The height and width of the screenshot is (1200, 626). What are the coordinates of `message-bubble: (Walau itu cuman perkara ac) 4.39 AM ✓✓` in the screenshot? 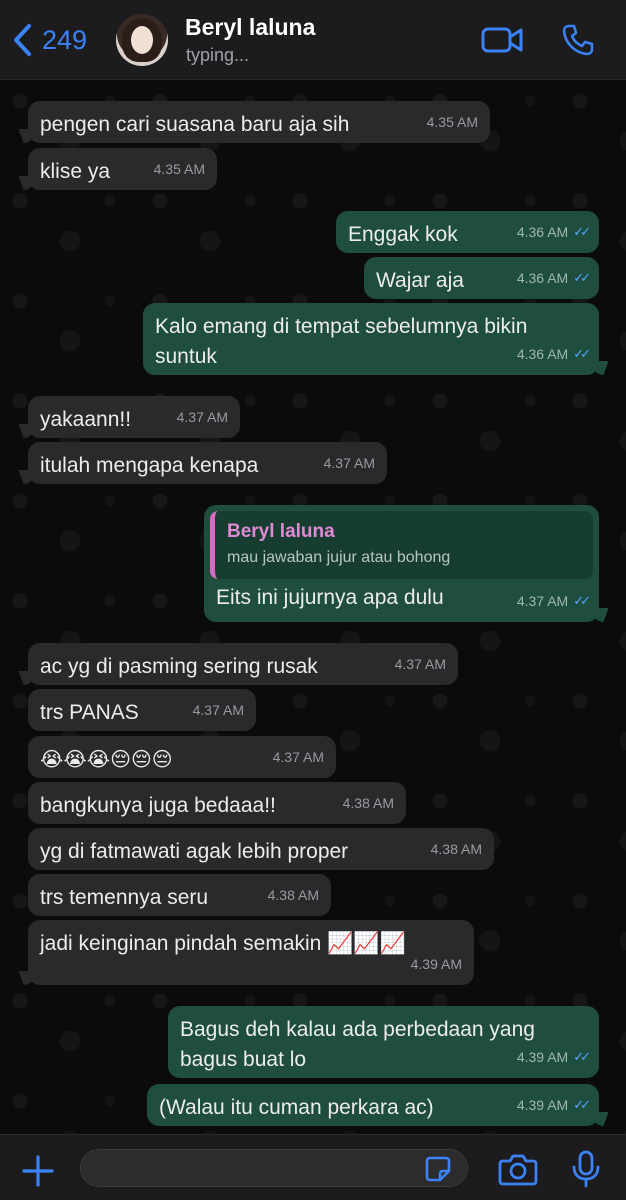 It's located at (373, 1105).